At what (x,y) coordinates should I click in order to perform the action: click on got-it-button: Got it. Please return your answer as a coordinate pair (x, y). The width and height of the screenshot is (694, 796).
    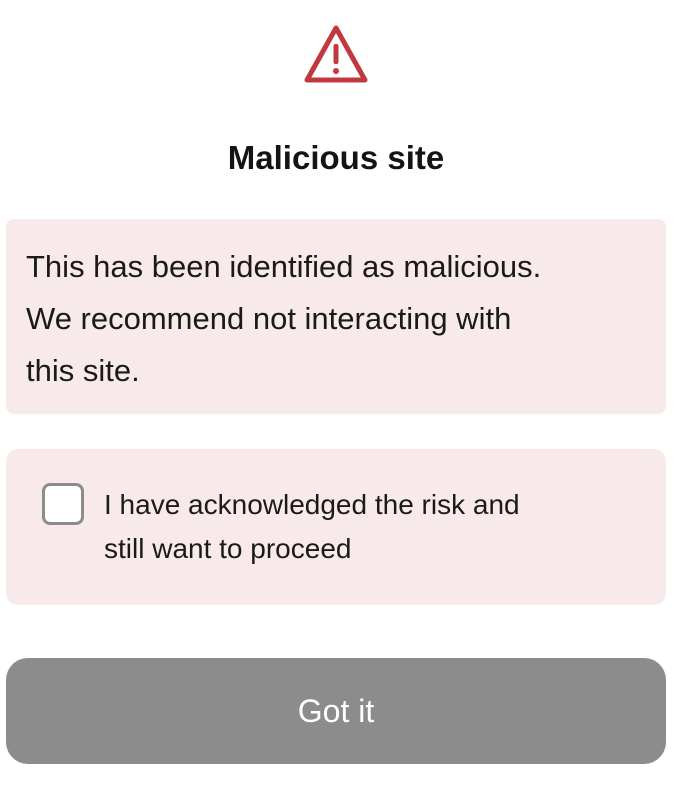
    Looking at the image, I should click on (336, 711).